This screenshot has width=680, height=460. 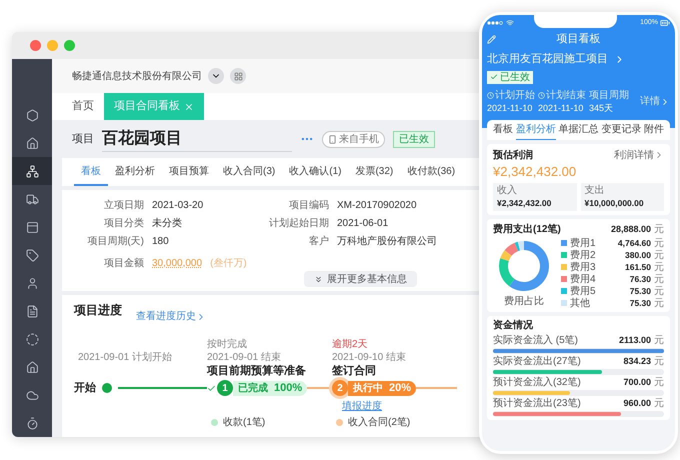 I want to click on truck-icon, so click(x=32, y=199).